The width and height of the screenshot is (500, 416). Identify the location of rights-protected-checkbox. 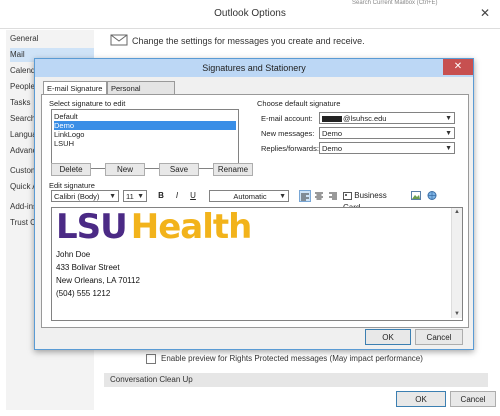
(151, 359).